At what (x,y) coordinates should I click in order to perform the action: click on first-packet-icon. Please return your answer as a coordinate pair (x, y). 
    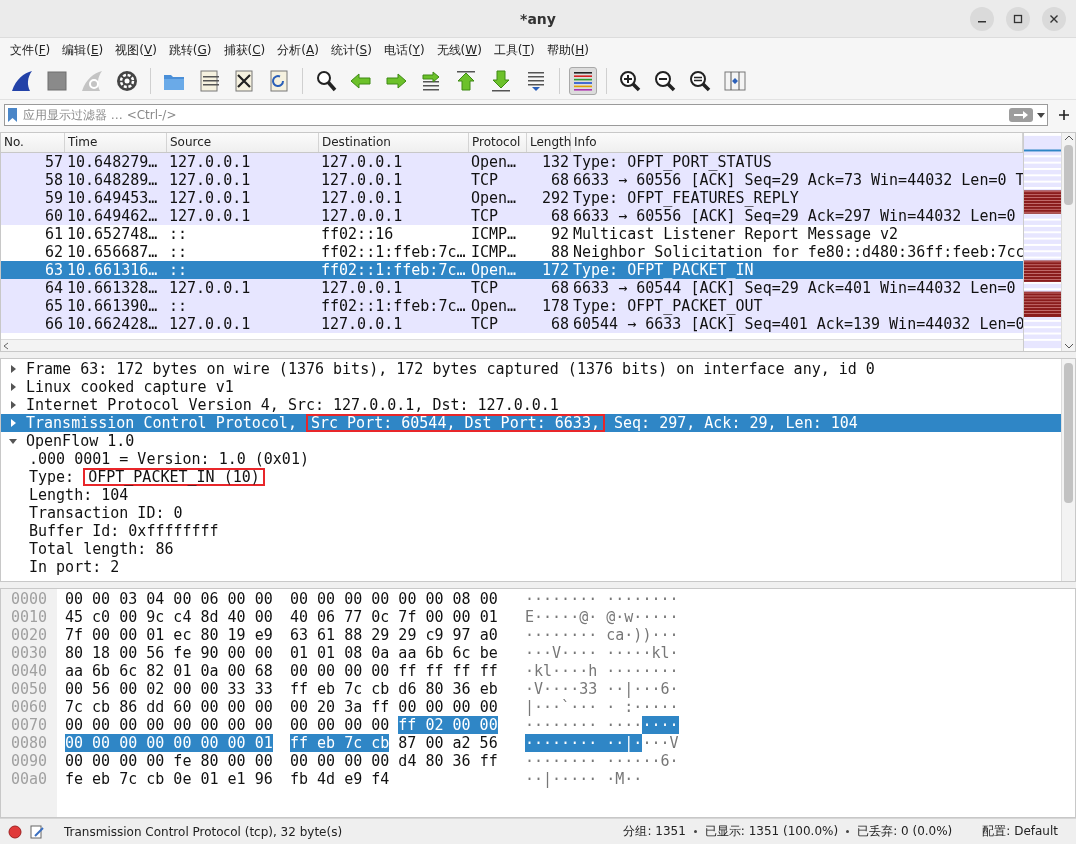
    Looking at the image, I should click on (466, 80).